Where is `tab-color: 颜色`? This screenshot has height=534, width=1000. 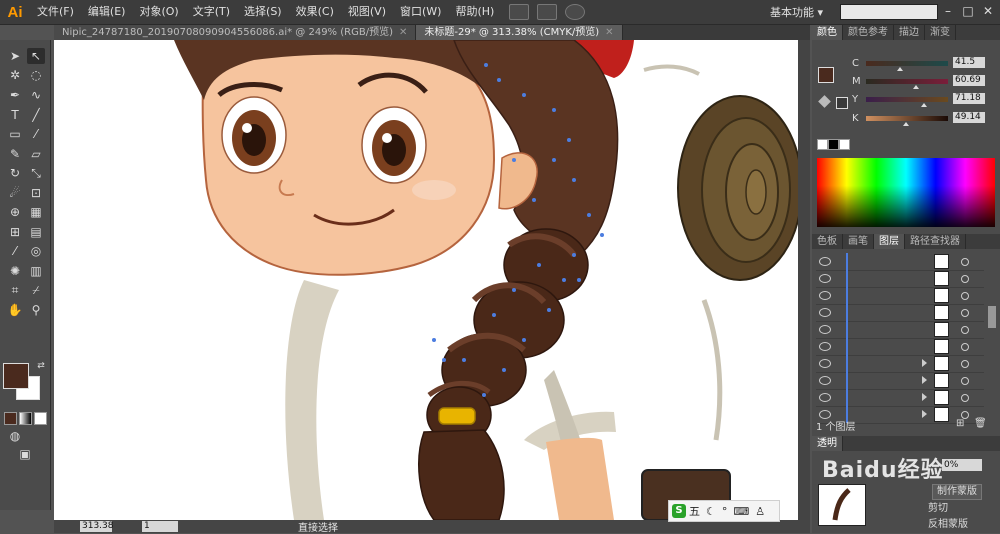
tab-color: 颜色 is located at coordinates (827, 32).